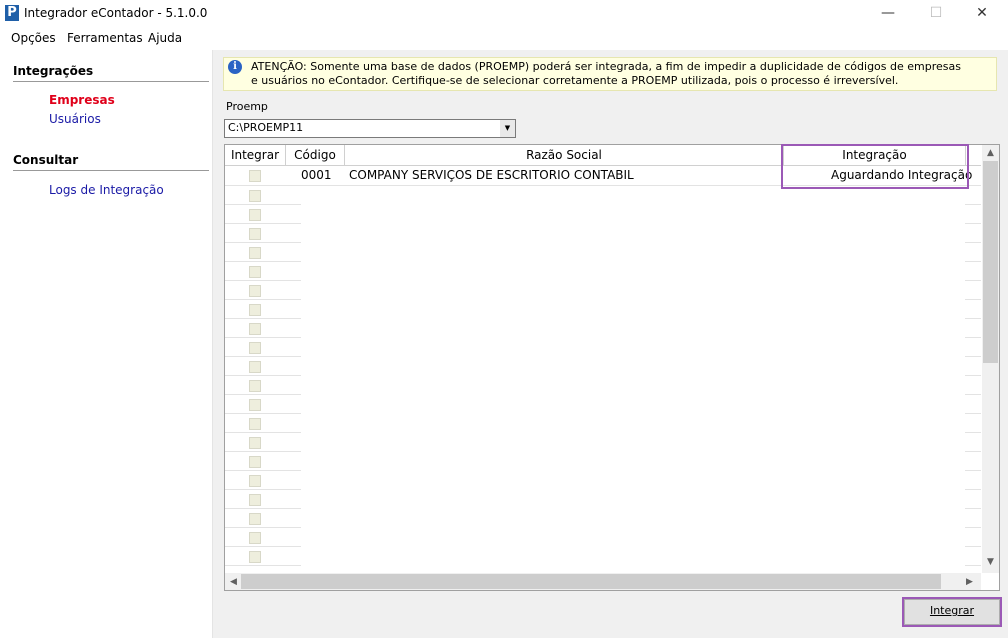  Describe the element at coordinates (82, 100) in the screenshot. I see `sidebar-item-empresas: Empresas` at that location.